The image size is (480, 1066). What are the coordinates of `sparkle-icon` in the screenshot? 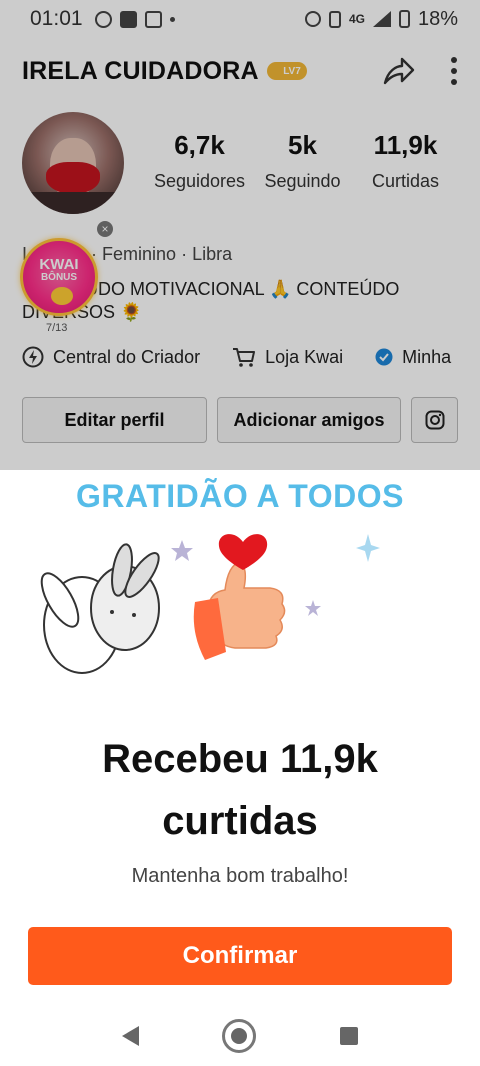 It's located at (368, 548).